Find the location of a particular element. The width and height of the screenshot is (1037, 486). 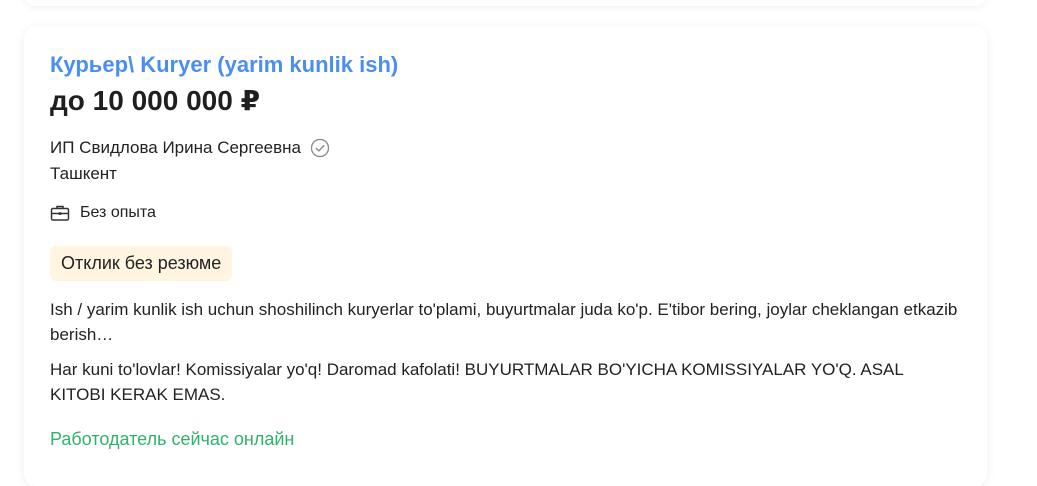

previous-vacancy-card is located at coordinates (505, 3).